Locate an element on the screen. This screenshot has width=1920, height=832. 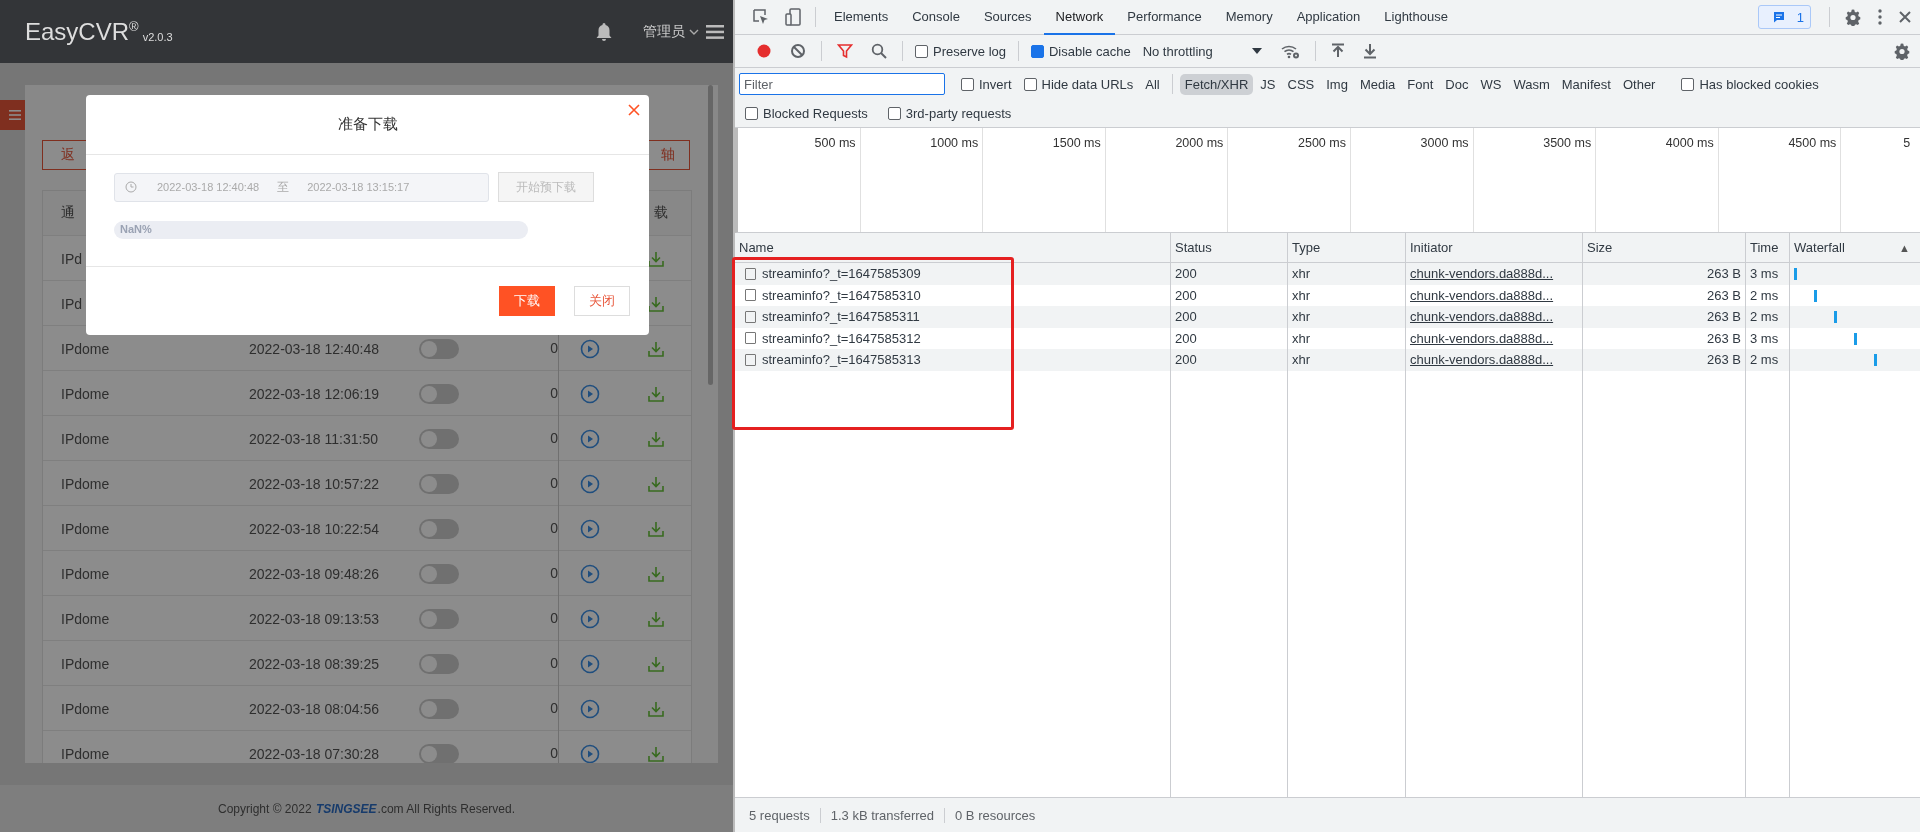
throttling-select: No throttling is located at coordinates (1177, 51).